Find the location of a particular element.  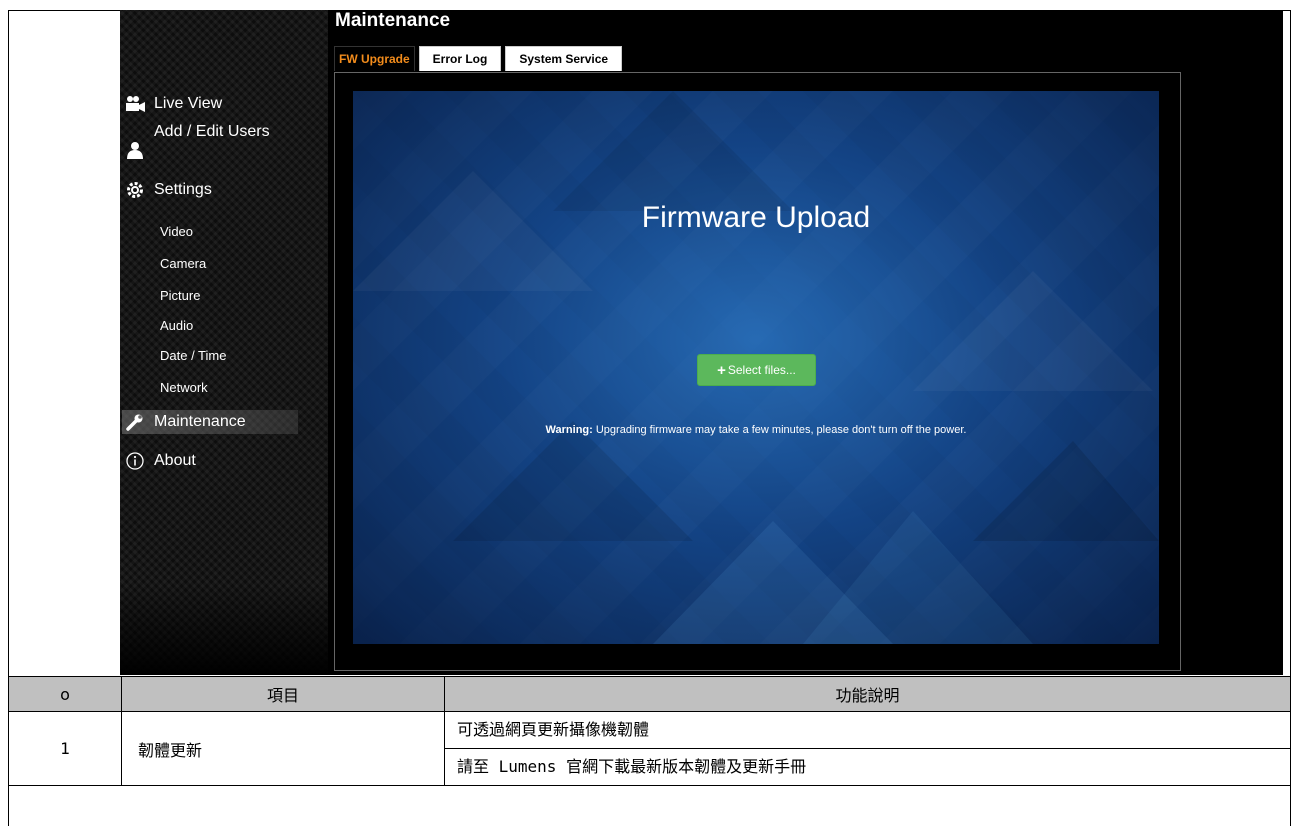

description-line: 請至 Lumens 官網下載最新版本韌體及更新手冊 is located at coordinates (867, 766).